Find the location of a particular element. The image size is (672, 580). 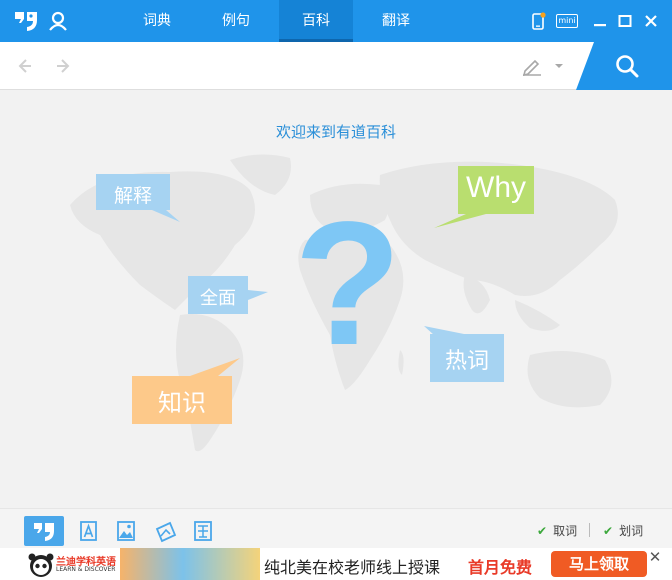

back-arrow-icon is located at coordinates (24, 66).